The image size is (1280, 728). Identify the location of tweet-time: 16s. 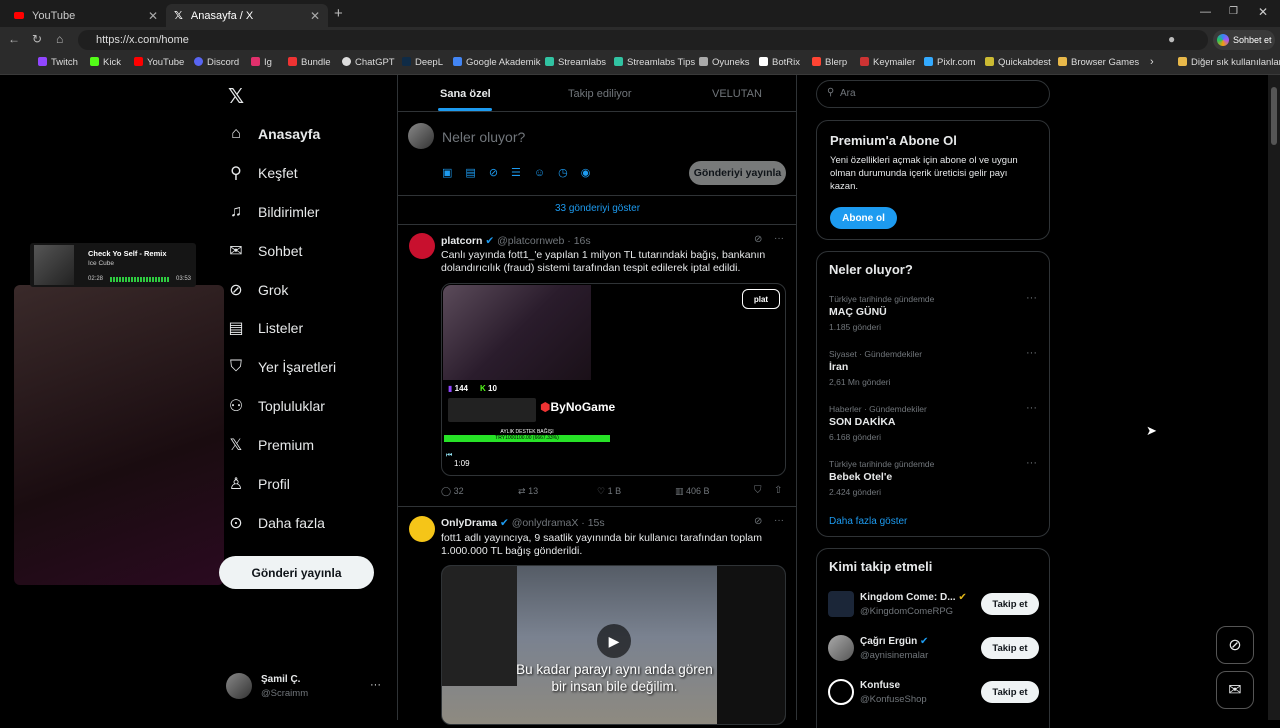
(582, 241).